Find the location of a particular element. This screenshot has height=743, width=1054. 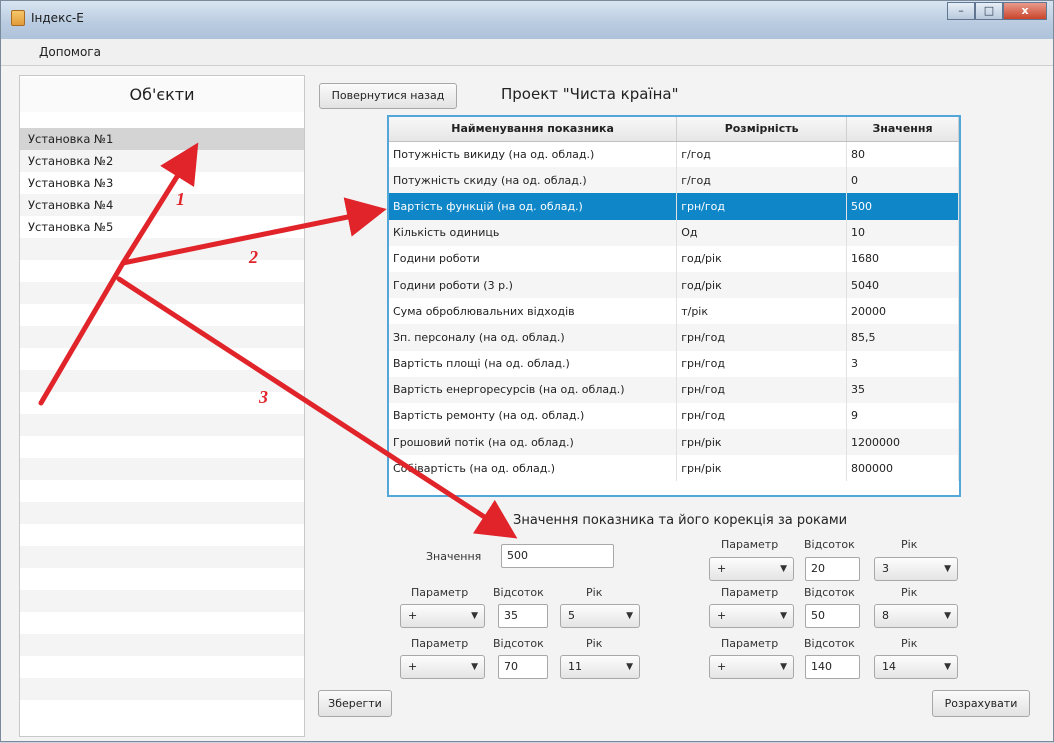

percent-input-2: 70 is located at coordinates (523, 667).